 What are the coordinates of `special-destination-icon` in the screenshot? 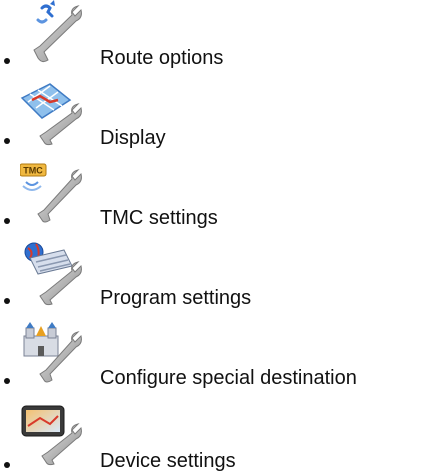 It's located at (52, 353).